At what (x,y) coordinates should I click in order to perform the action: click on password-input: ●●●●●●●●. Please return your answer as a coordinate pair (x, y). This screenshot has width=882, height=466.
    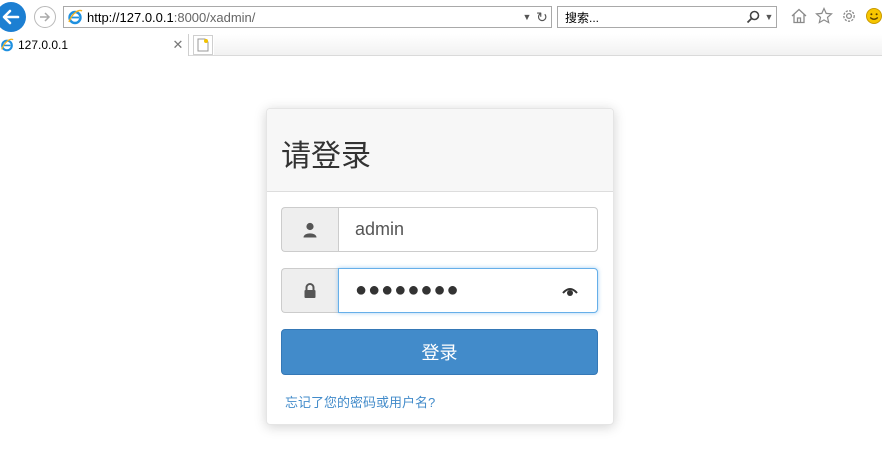
    Looking at the image, I should click on (468, 290).